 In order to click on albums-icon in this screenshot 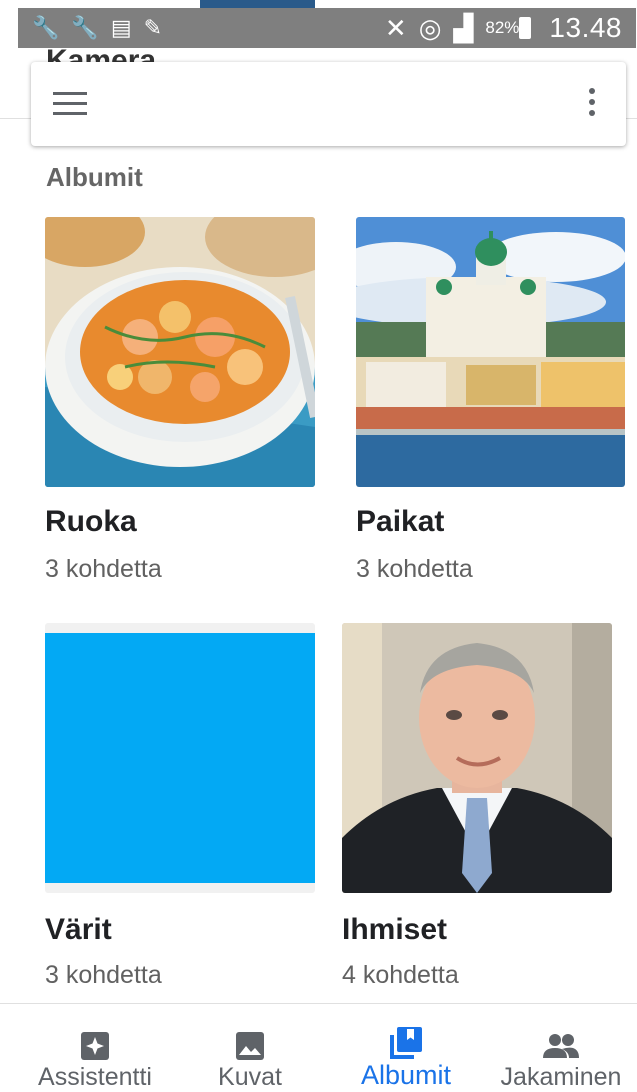, I will do `click(406, 1043)`.